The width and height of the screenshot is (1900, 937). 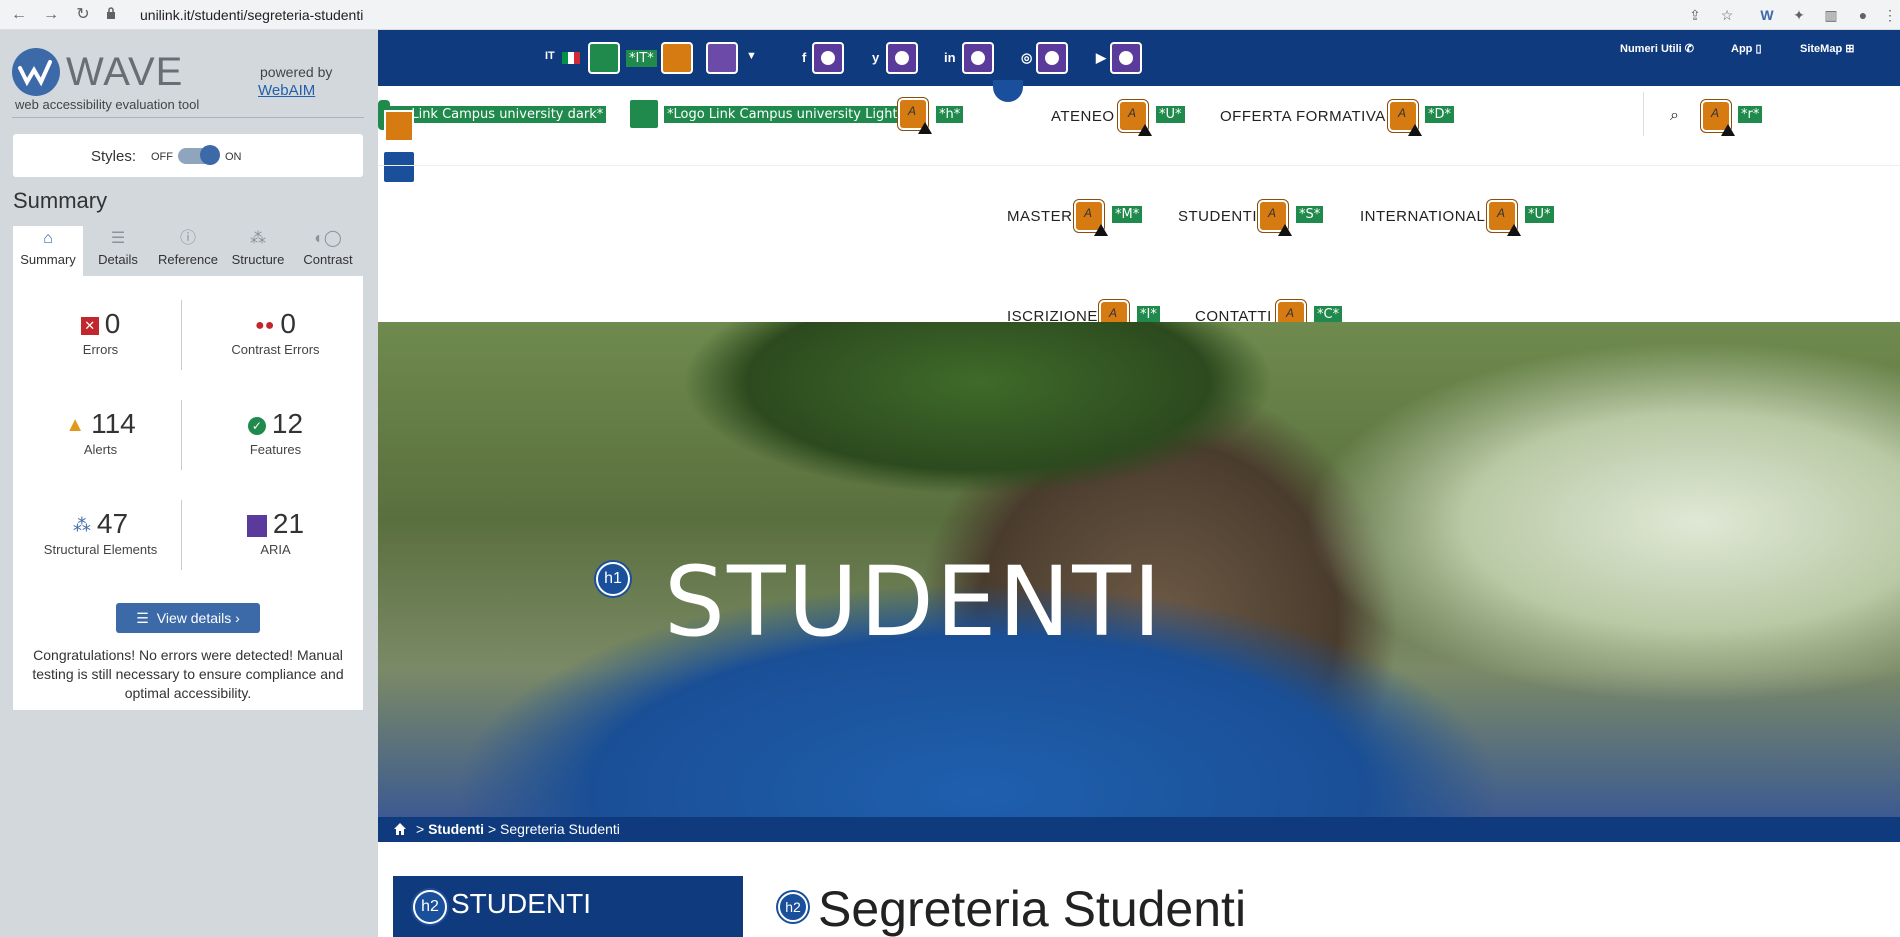 I want to click on contrast-errors-stat: ●● 0 Contrast Errors, so click(x=275, y=332).